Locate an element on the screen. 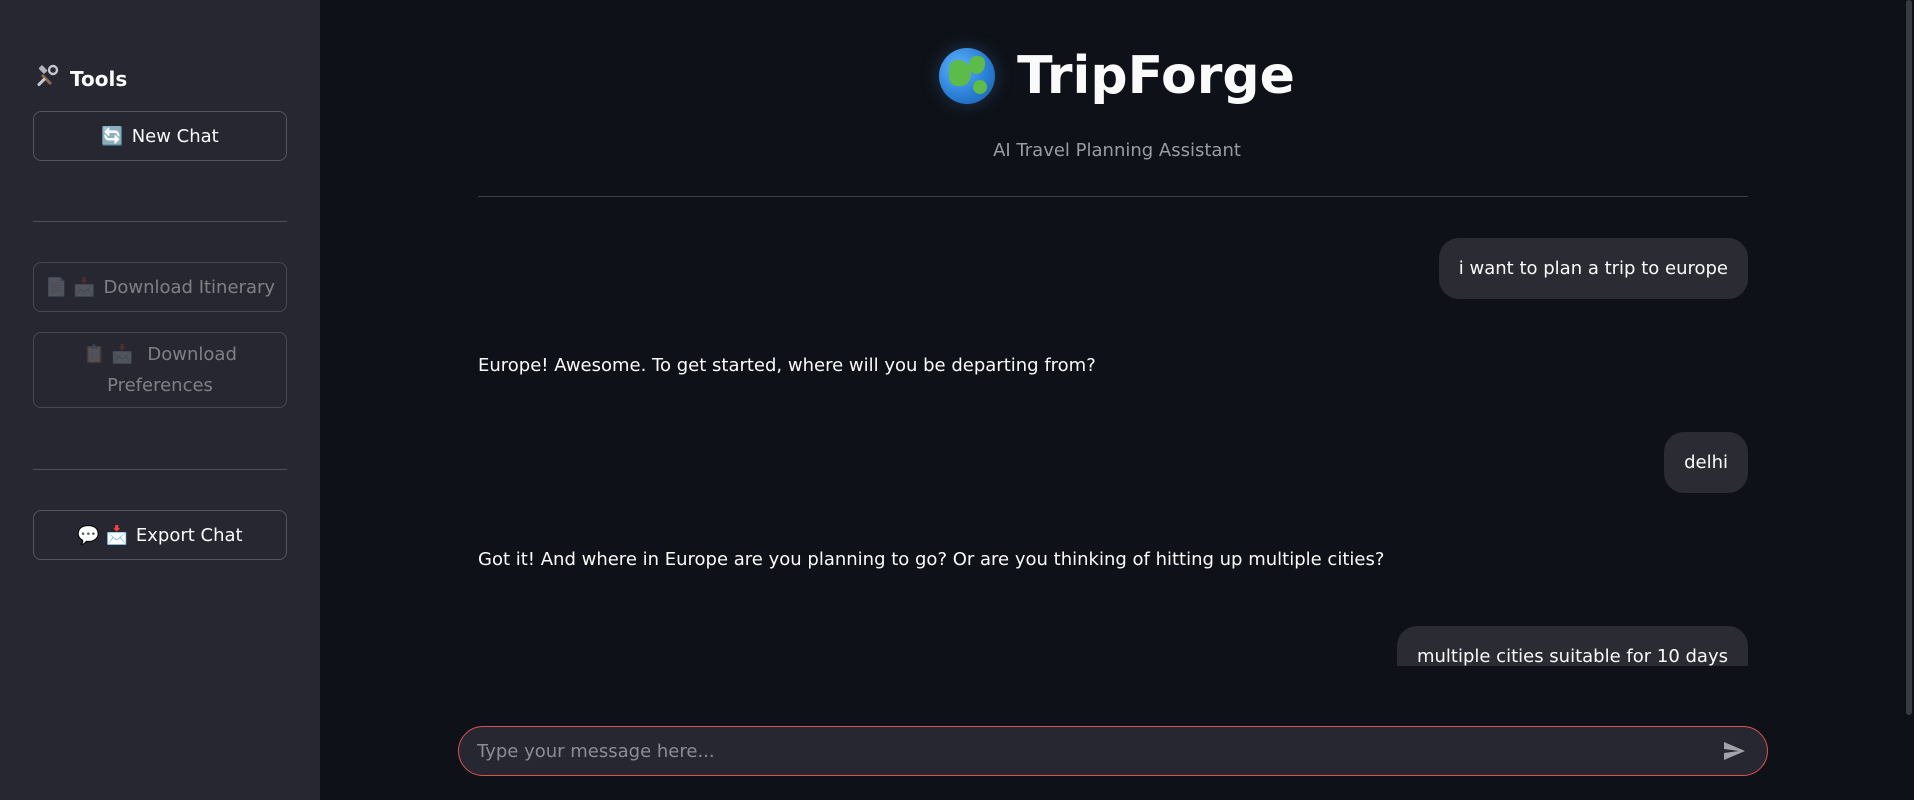  app-title: TripForge is located at coordinates (1117, 76).